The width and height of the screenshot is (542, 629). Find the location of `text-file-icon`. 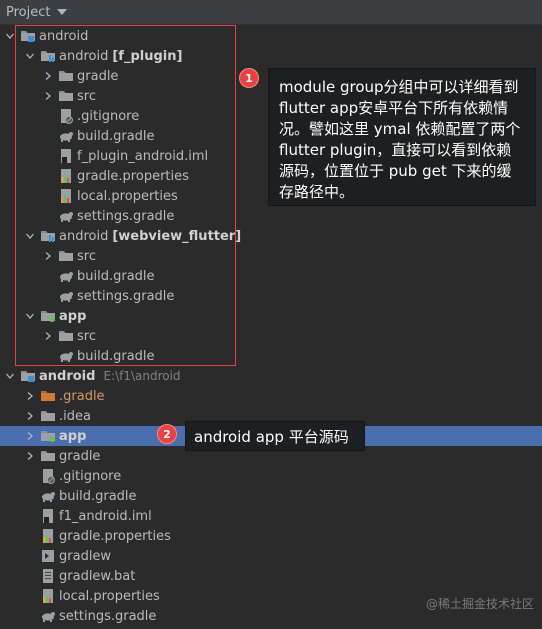

text-file-icon is located at coordinates (48, 576).